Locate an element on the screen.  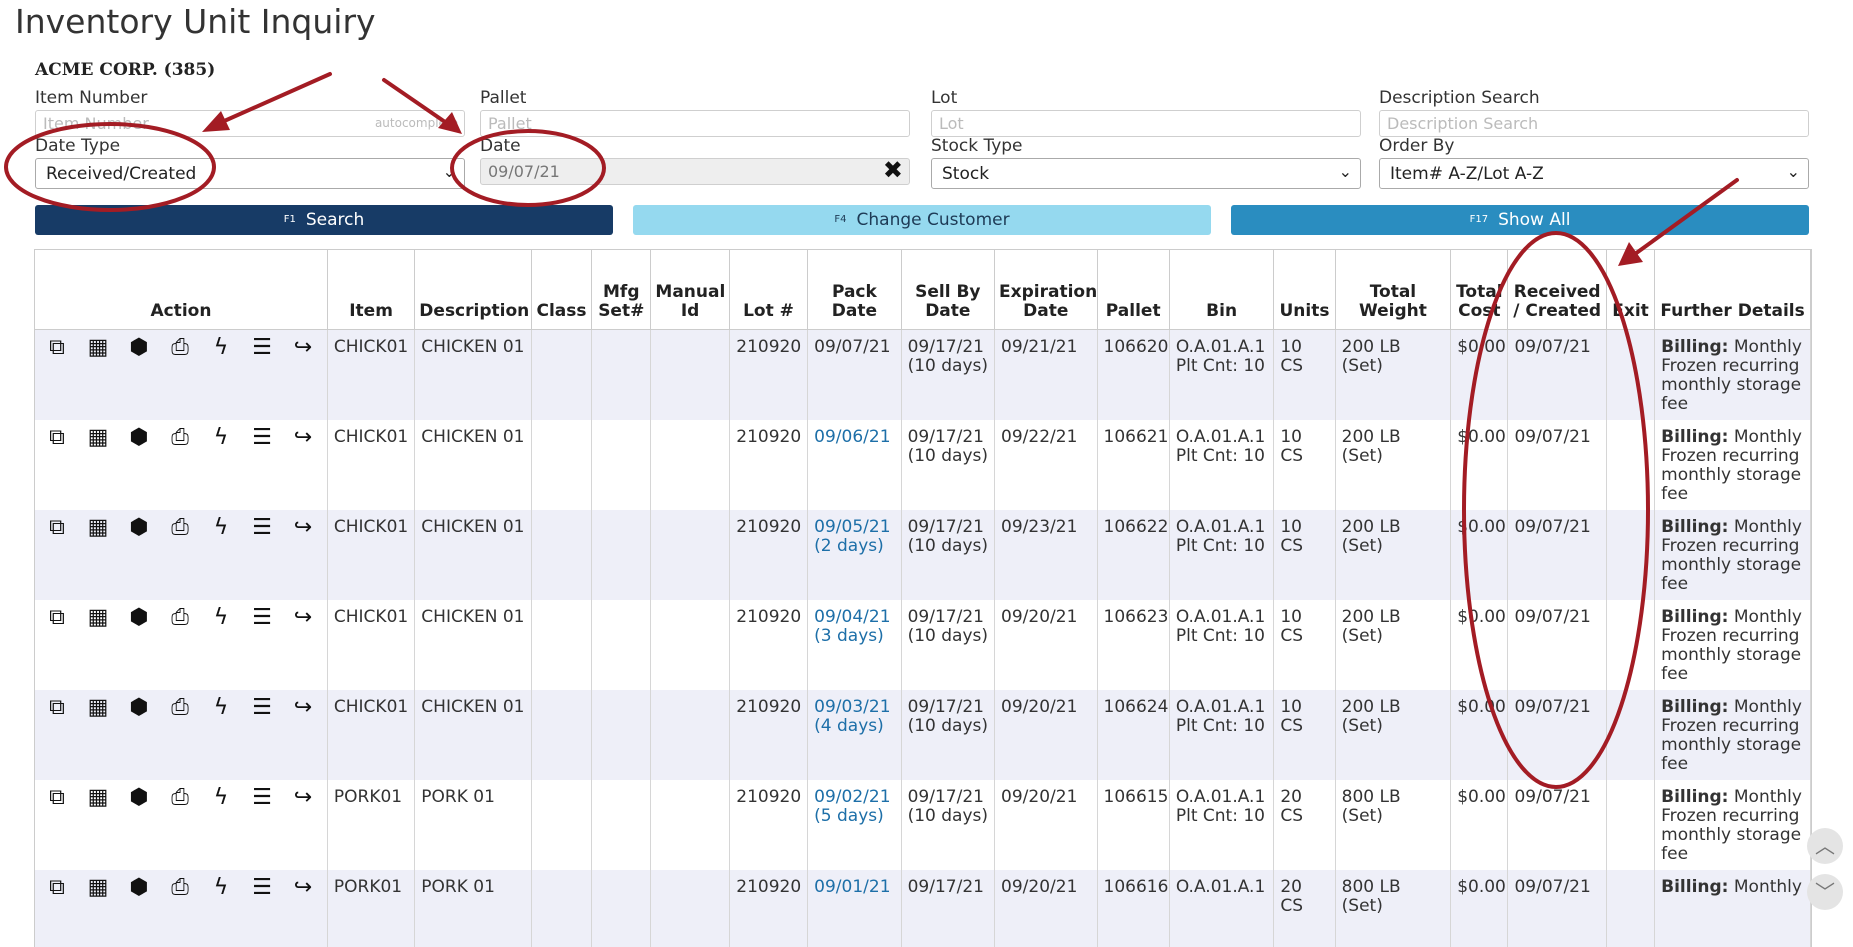
col-total-cost: Total Cost is located at coordinates (1479, 290).